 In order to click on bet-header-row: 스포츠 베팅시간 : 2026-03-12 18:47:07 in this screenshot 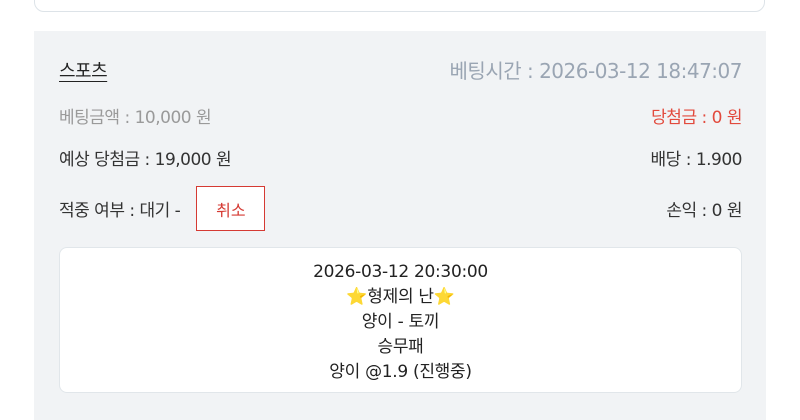, I will do `click(401, 69)`.